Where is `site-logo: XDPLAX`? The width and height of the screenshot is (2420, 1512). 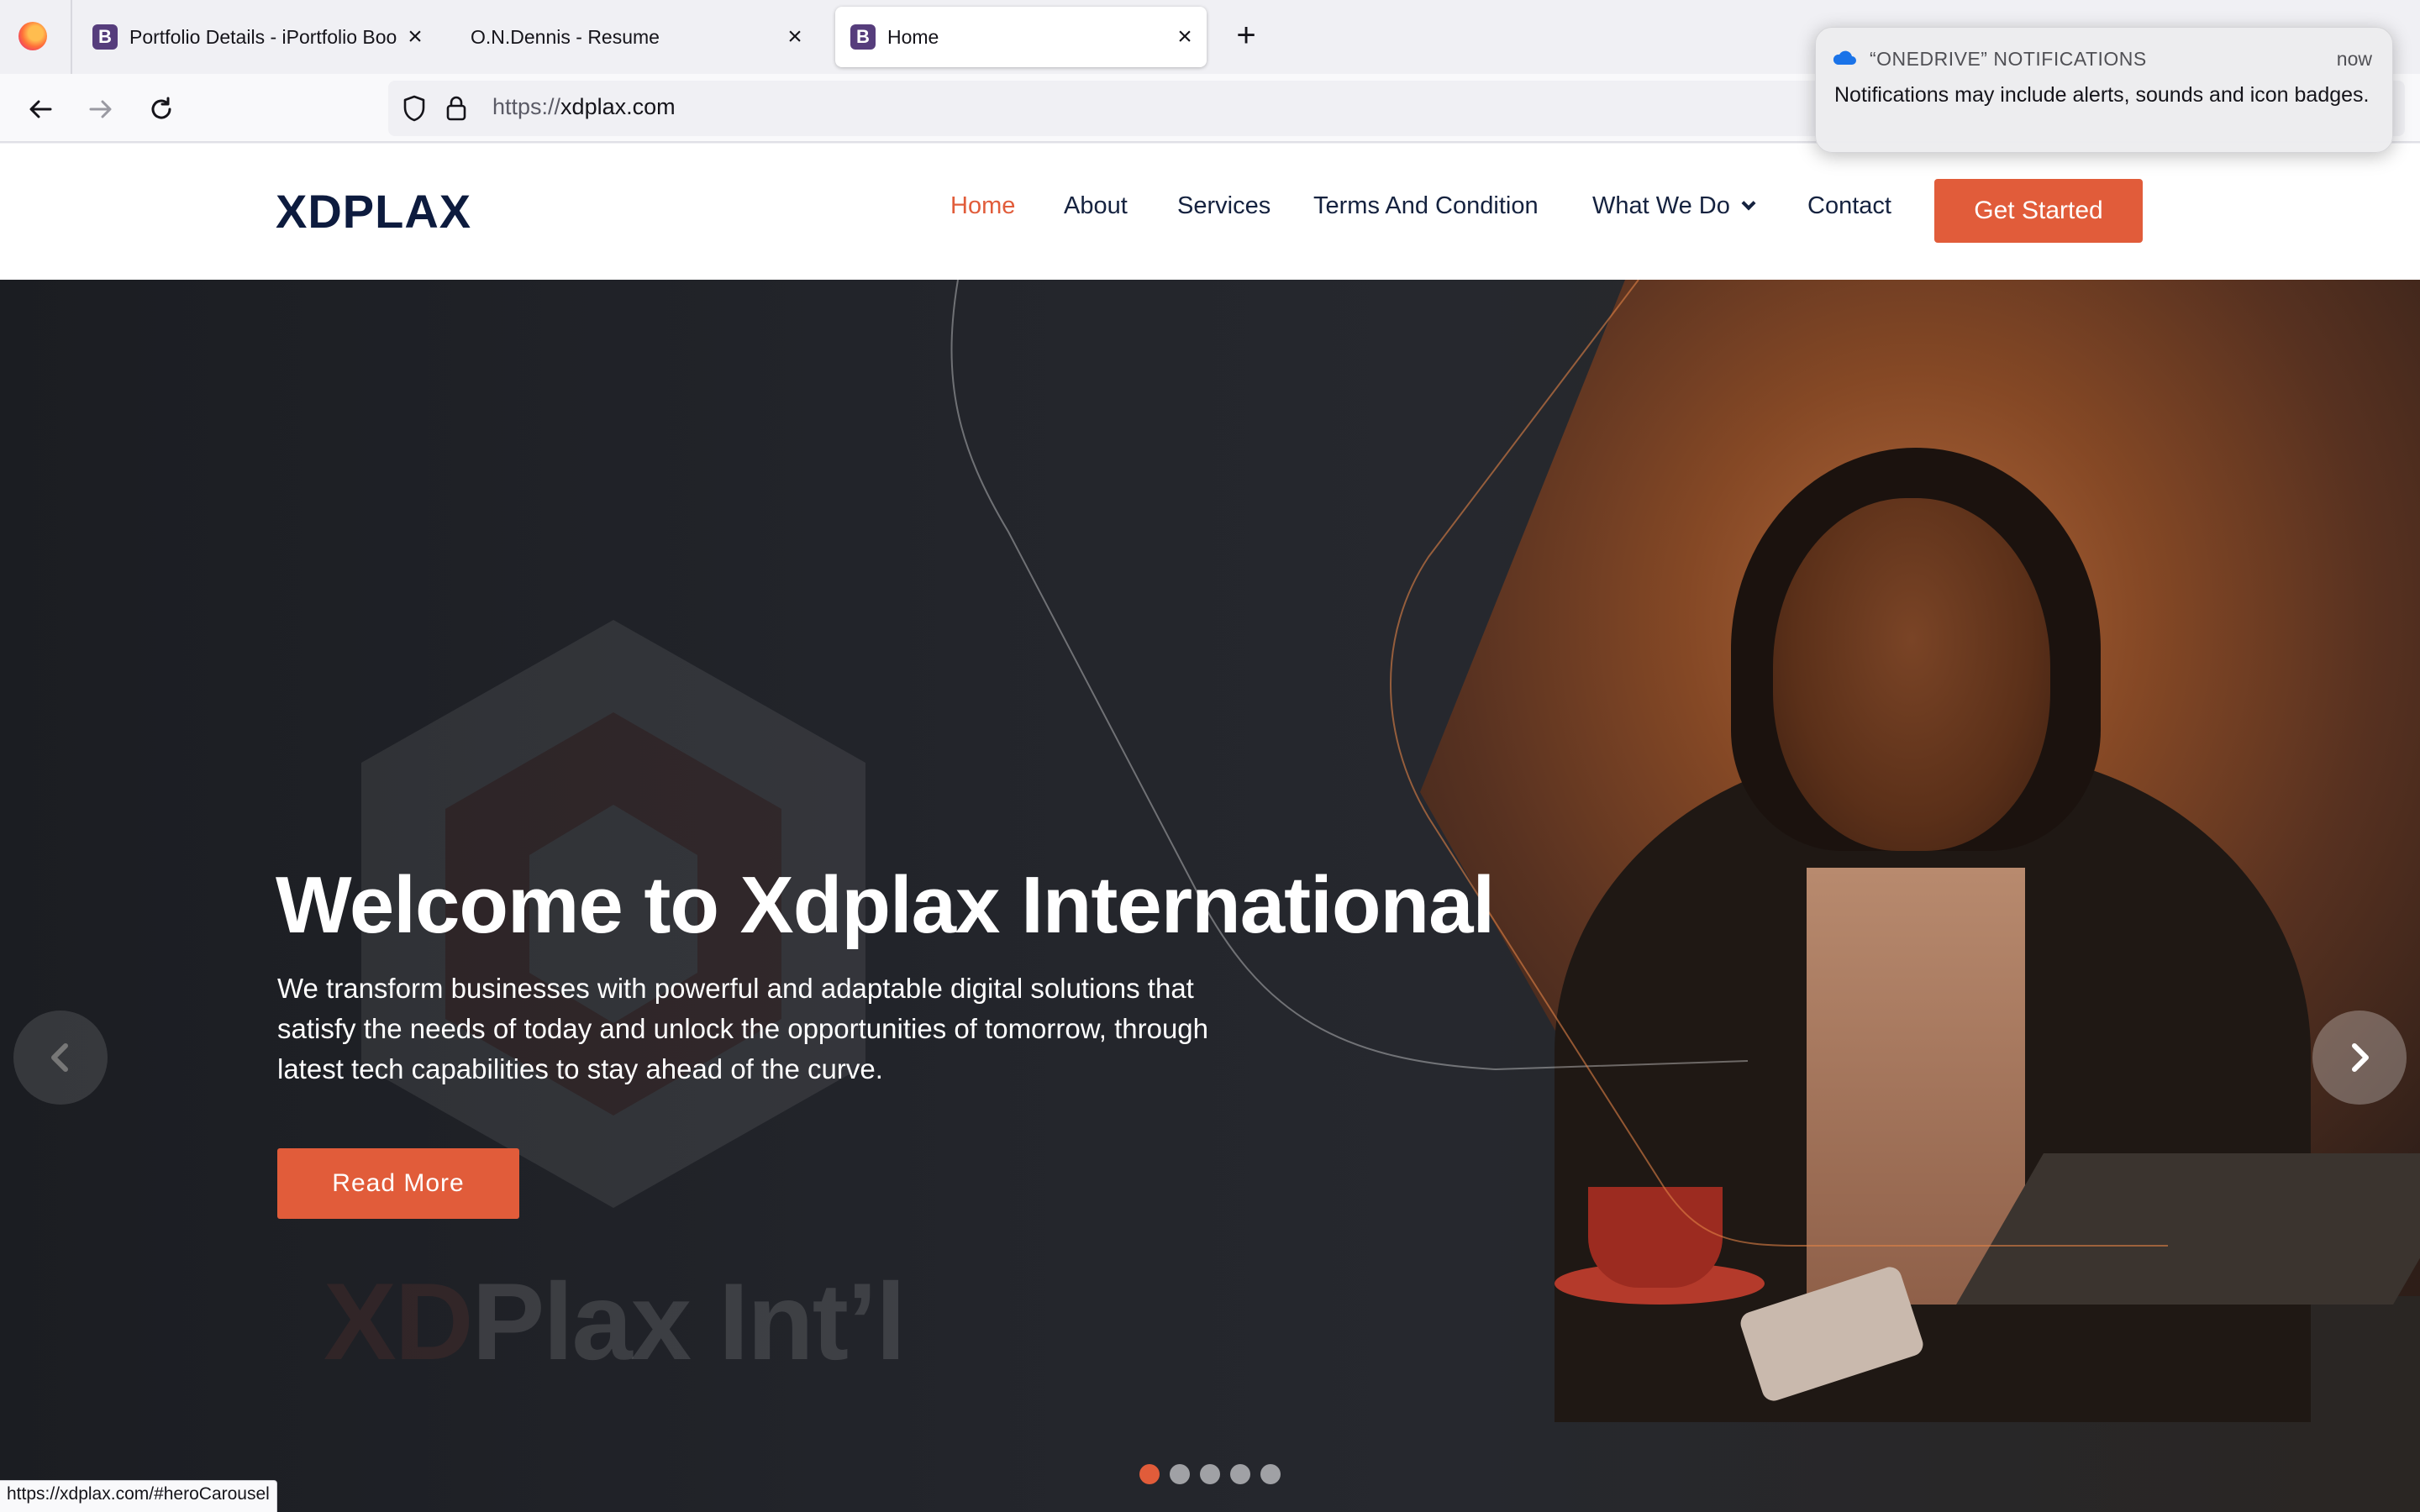 site-logo: XDPLAX is located at coordinates (374, 211).